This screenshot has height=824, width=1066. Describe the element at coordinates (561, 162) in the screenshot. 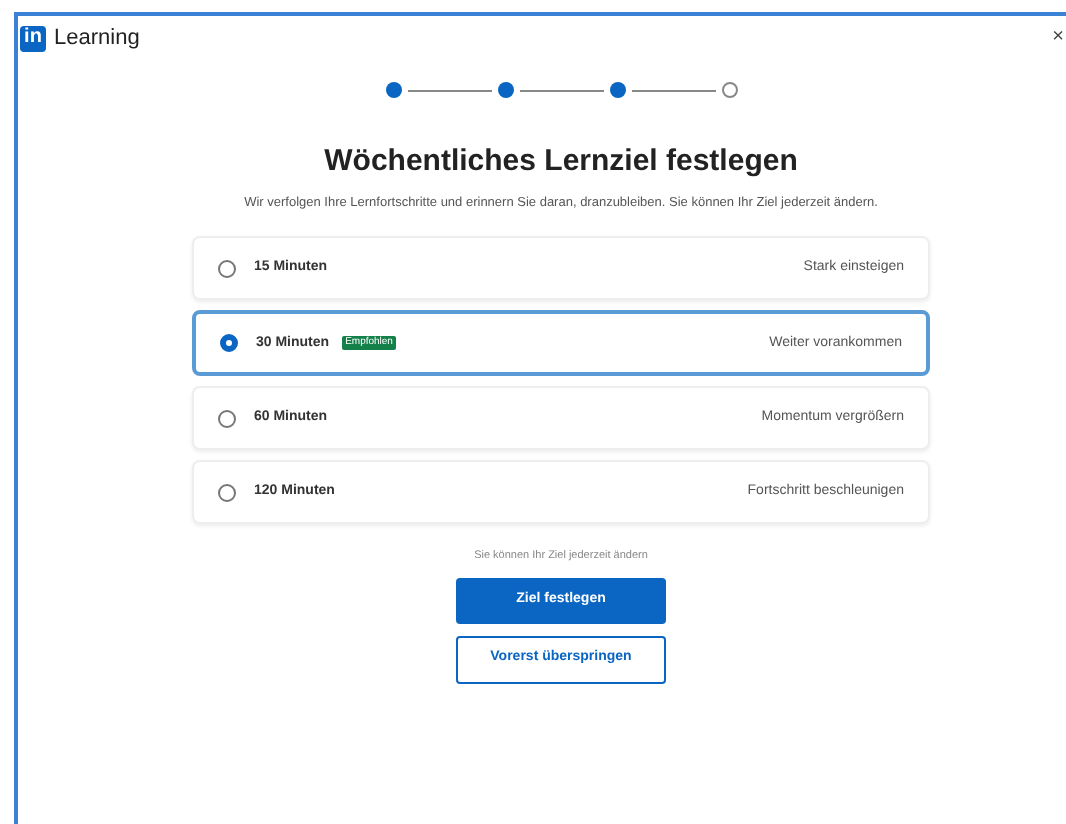

I see `page-title: Wöchentliches Lernziel festlegen` at that location.